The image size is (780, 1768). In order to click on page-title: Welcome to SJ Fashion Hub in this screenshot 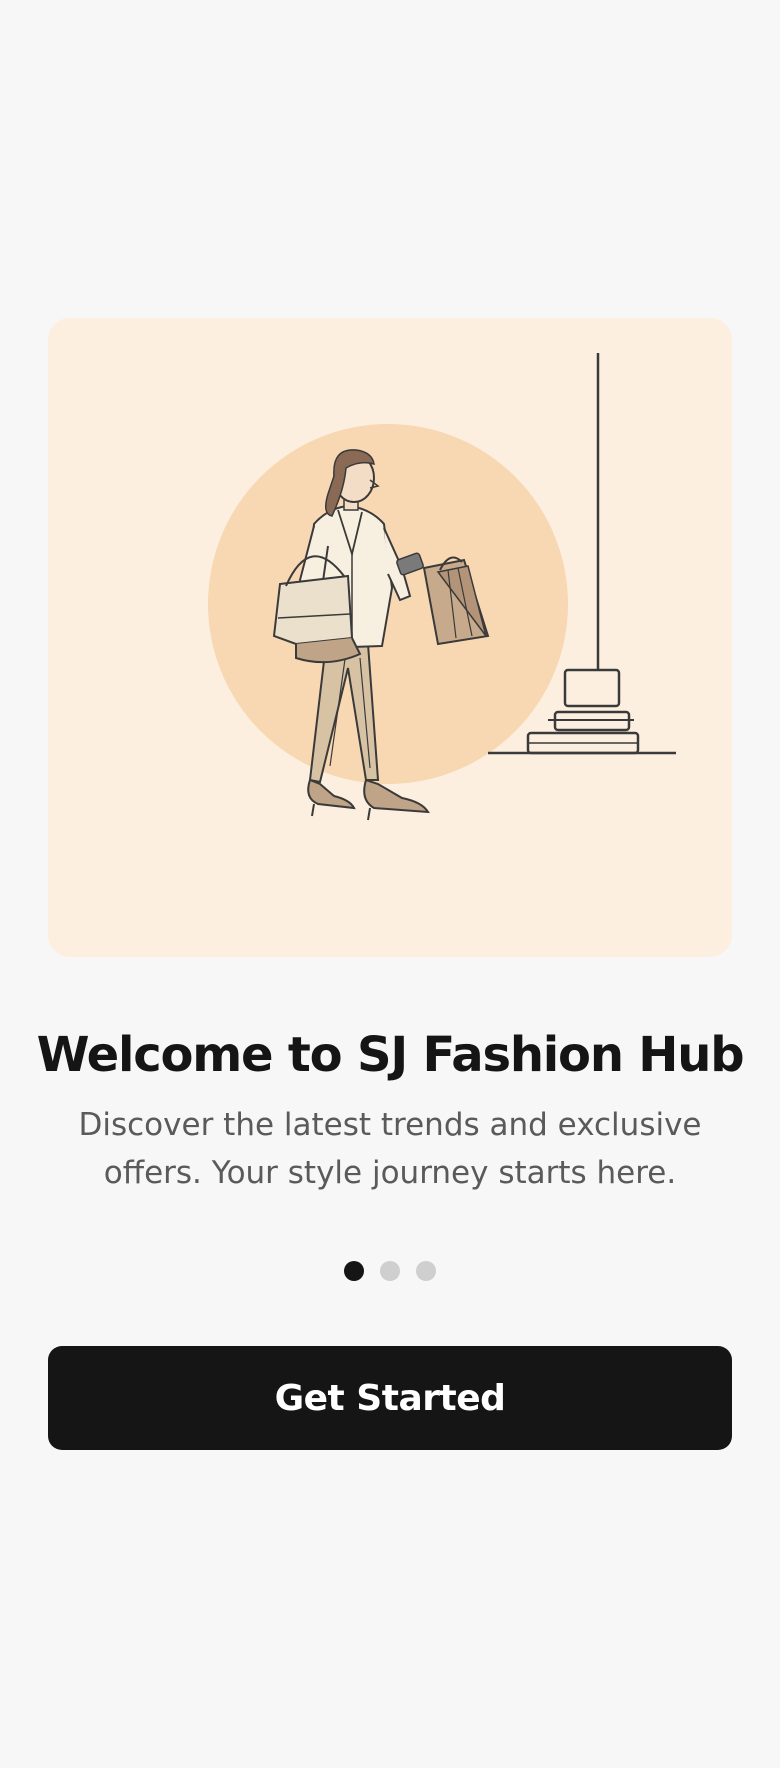, I will do `click(390, 1055)`.